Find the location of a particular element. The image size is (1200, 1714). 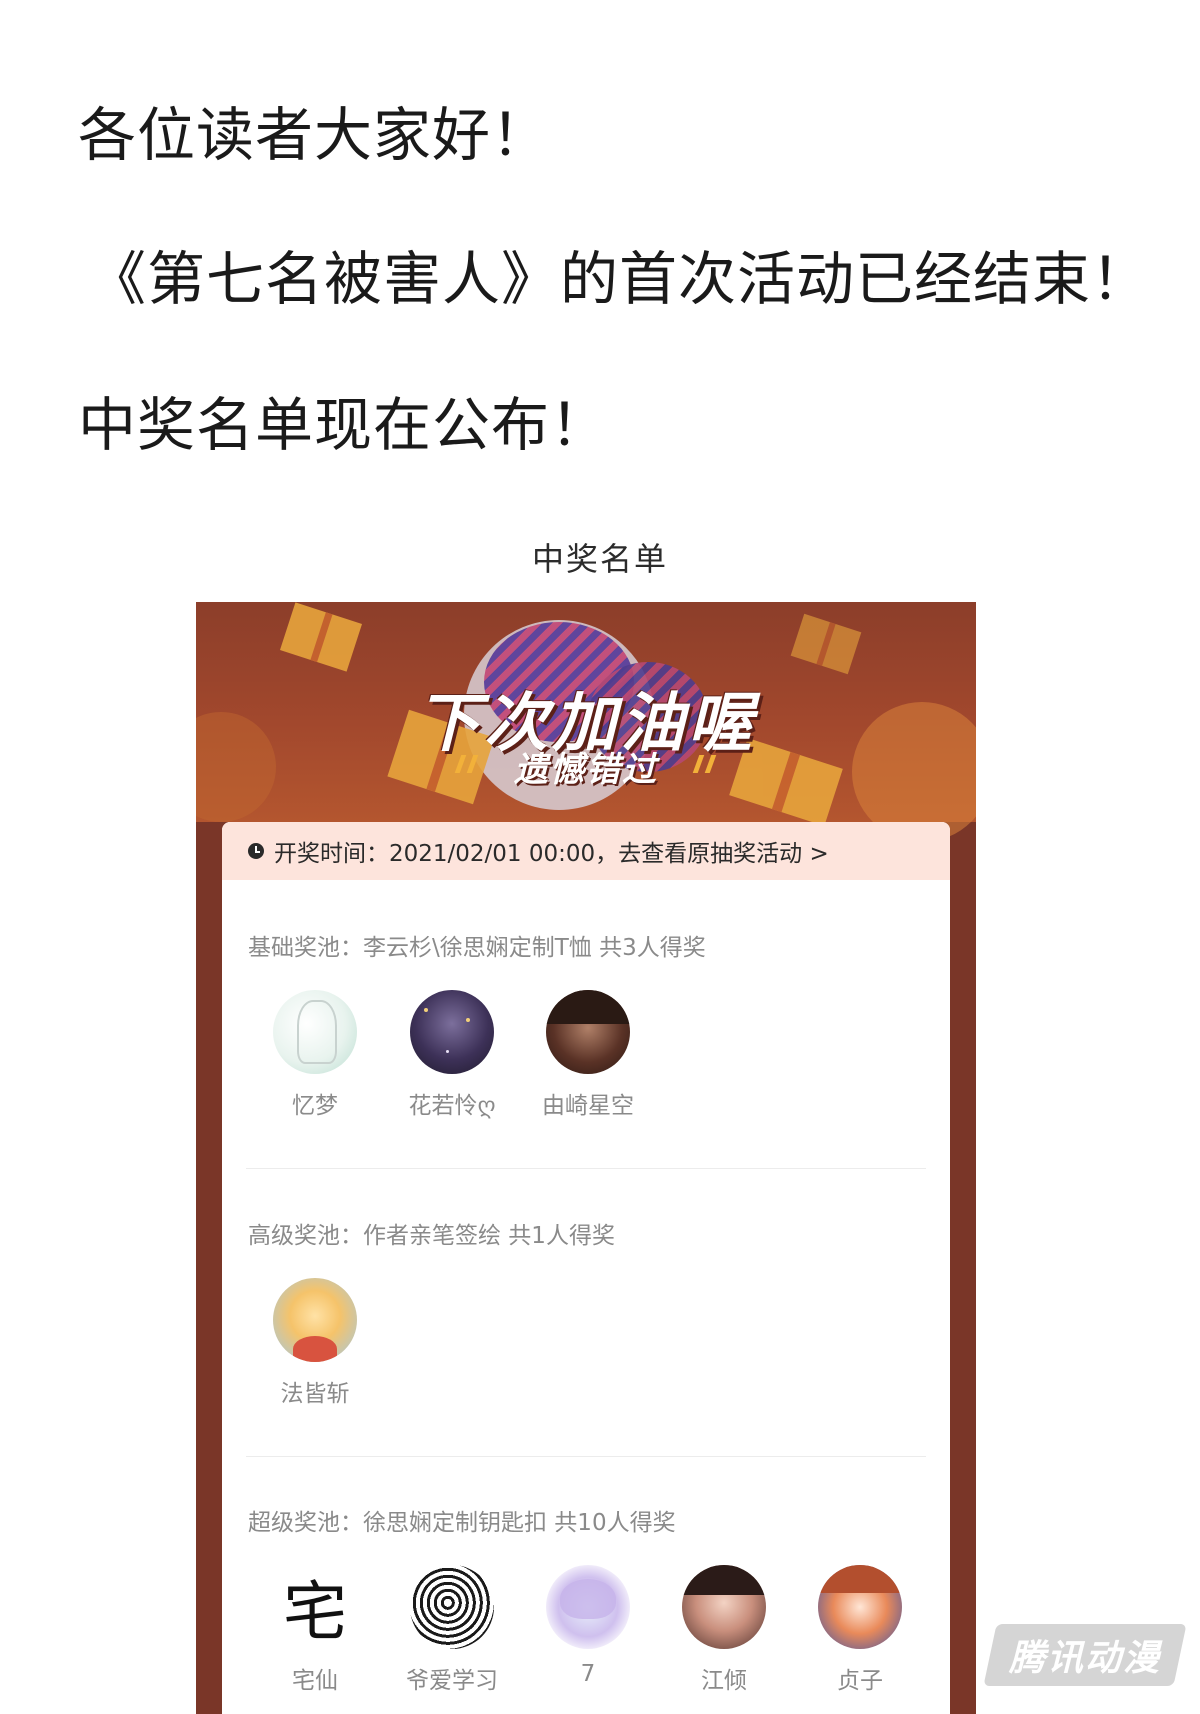

winner-item: 爷爱学习 is located at coordinates (452, 1630).